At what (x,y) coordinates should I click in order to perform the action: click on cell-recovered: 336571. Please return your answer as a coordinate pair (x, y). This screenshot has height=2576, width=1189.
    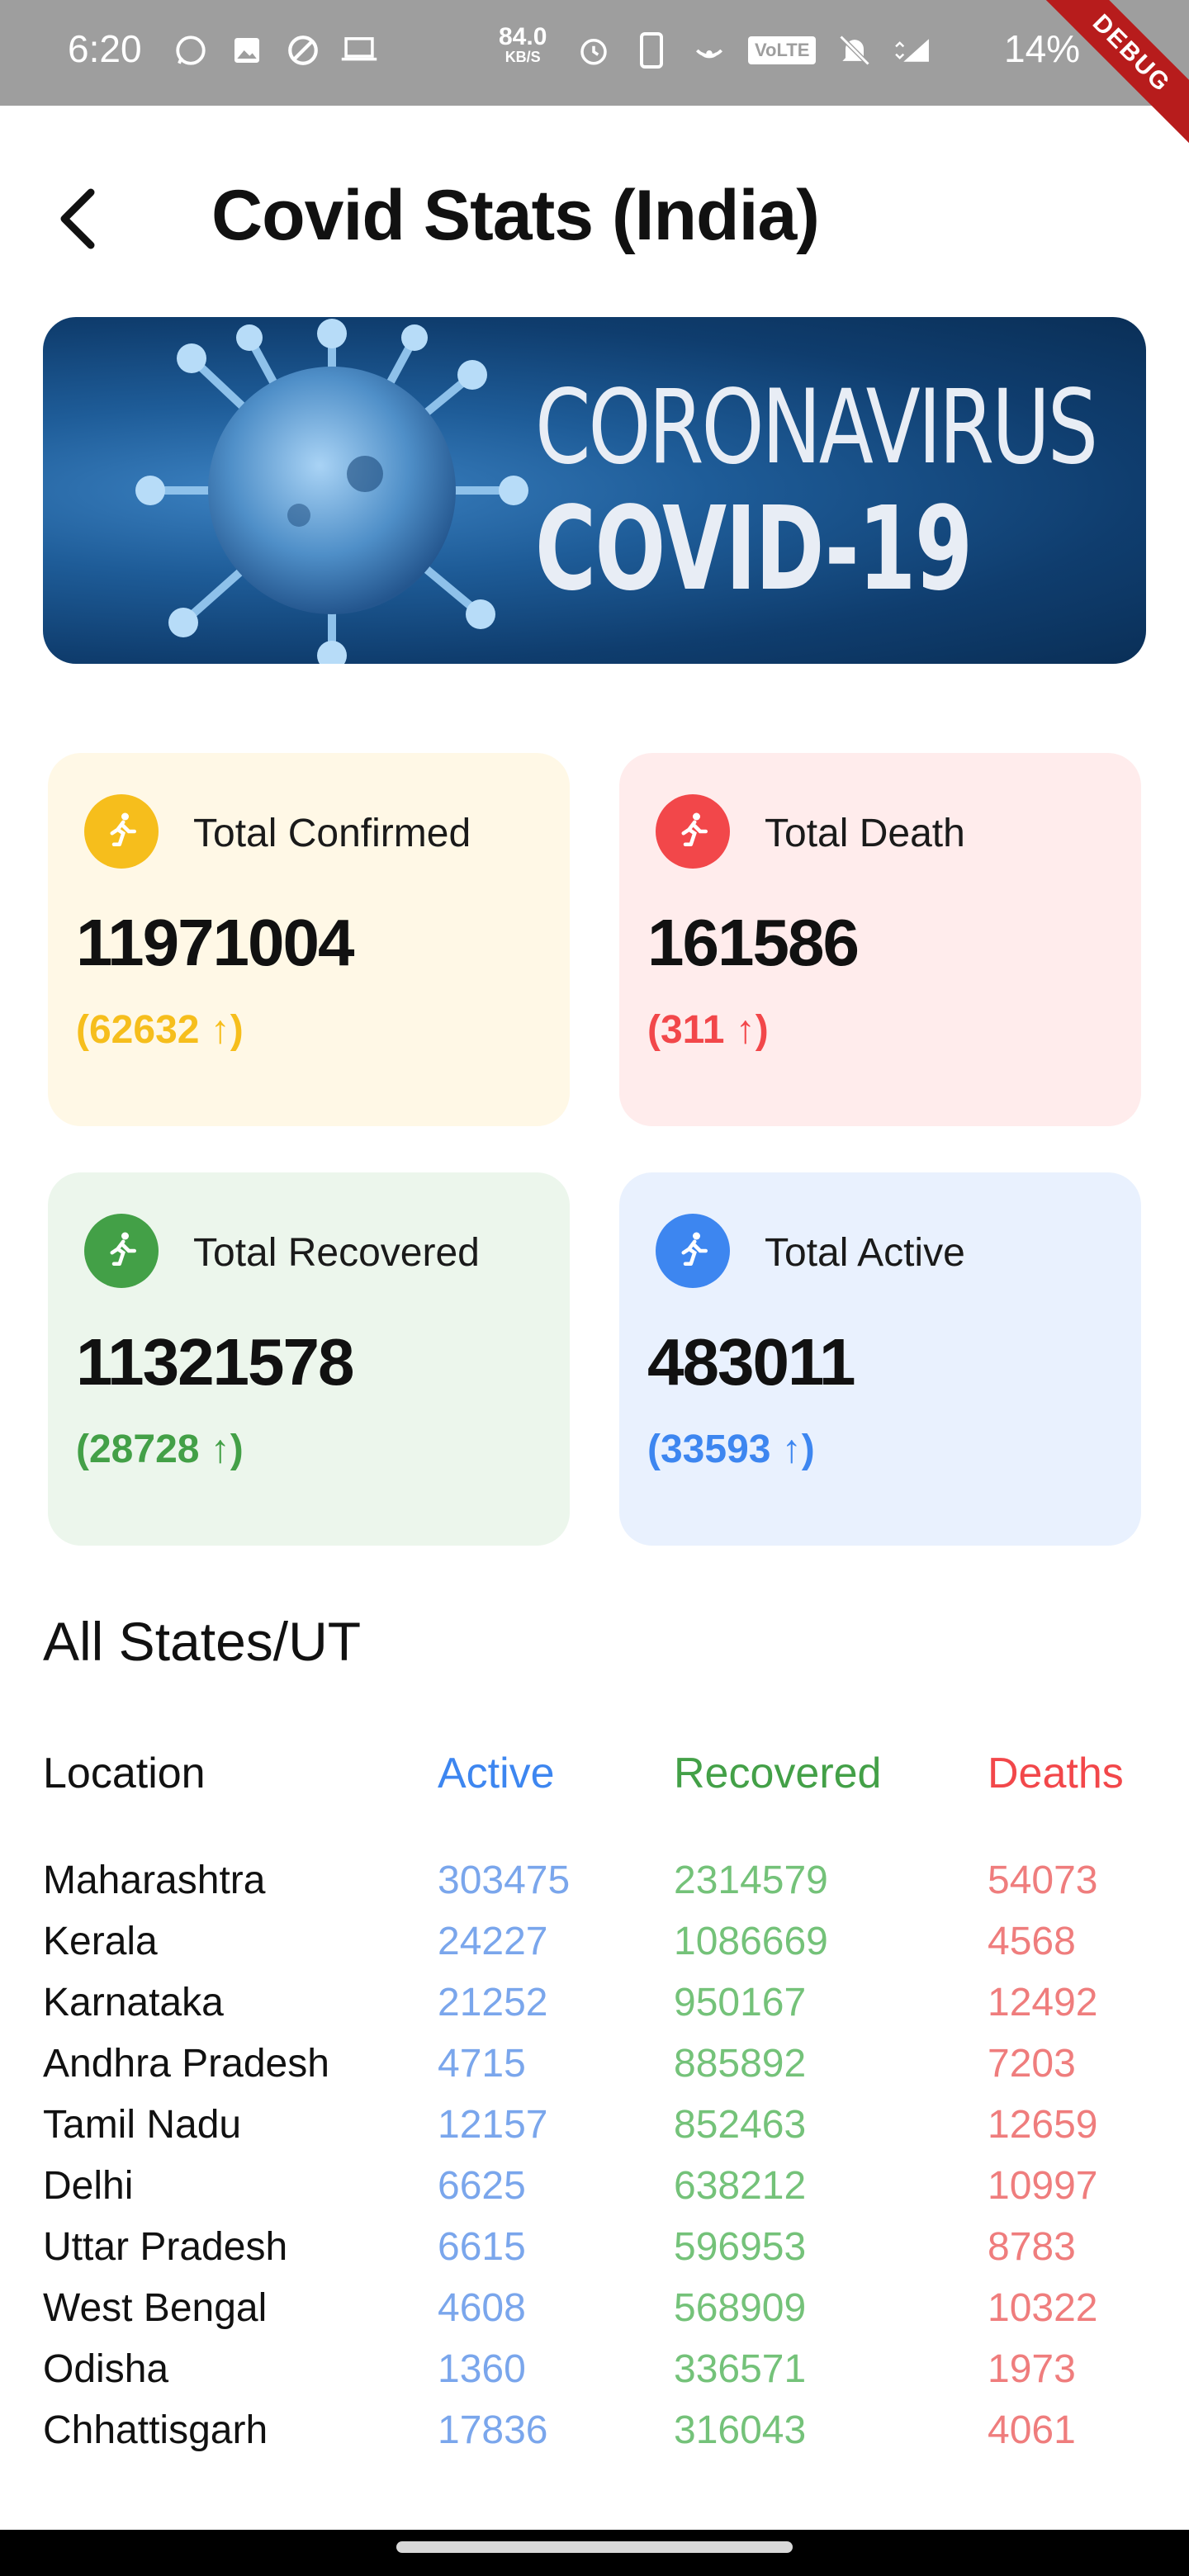
    Looking at the image, I should click on (740, 2369).